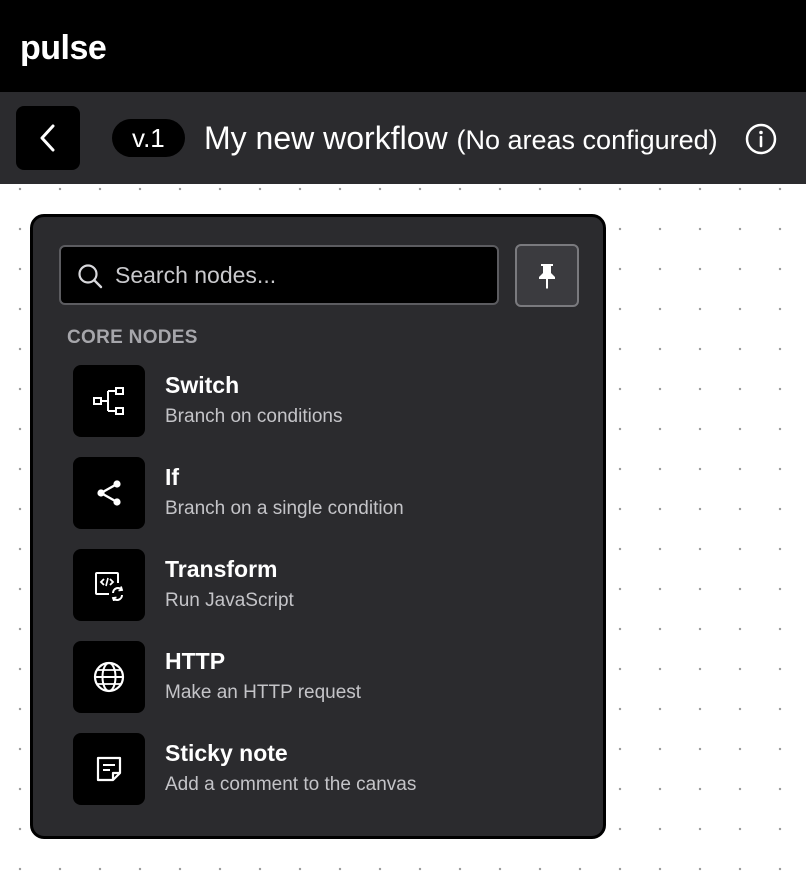 The width and height of the screenshot is (806, 874). What do you see at coordinates (323, 678) in the screenshot?
I see `node-item-http: HTTP Make an HTTP request` at bounding box center [323, 678].